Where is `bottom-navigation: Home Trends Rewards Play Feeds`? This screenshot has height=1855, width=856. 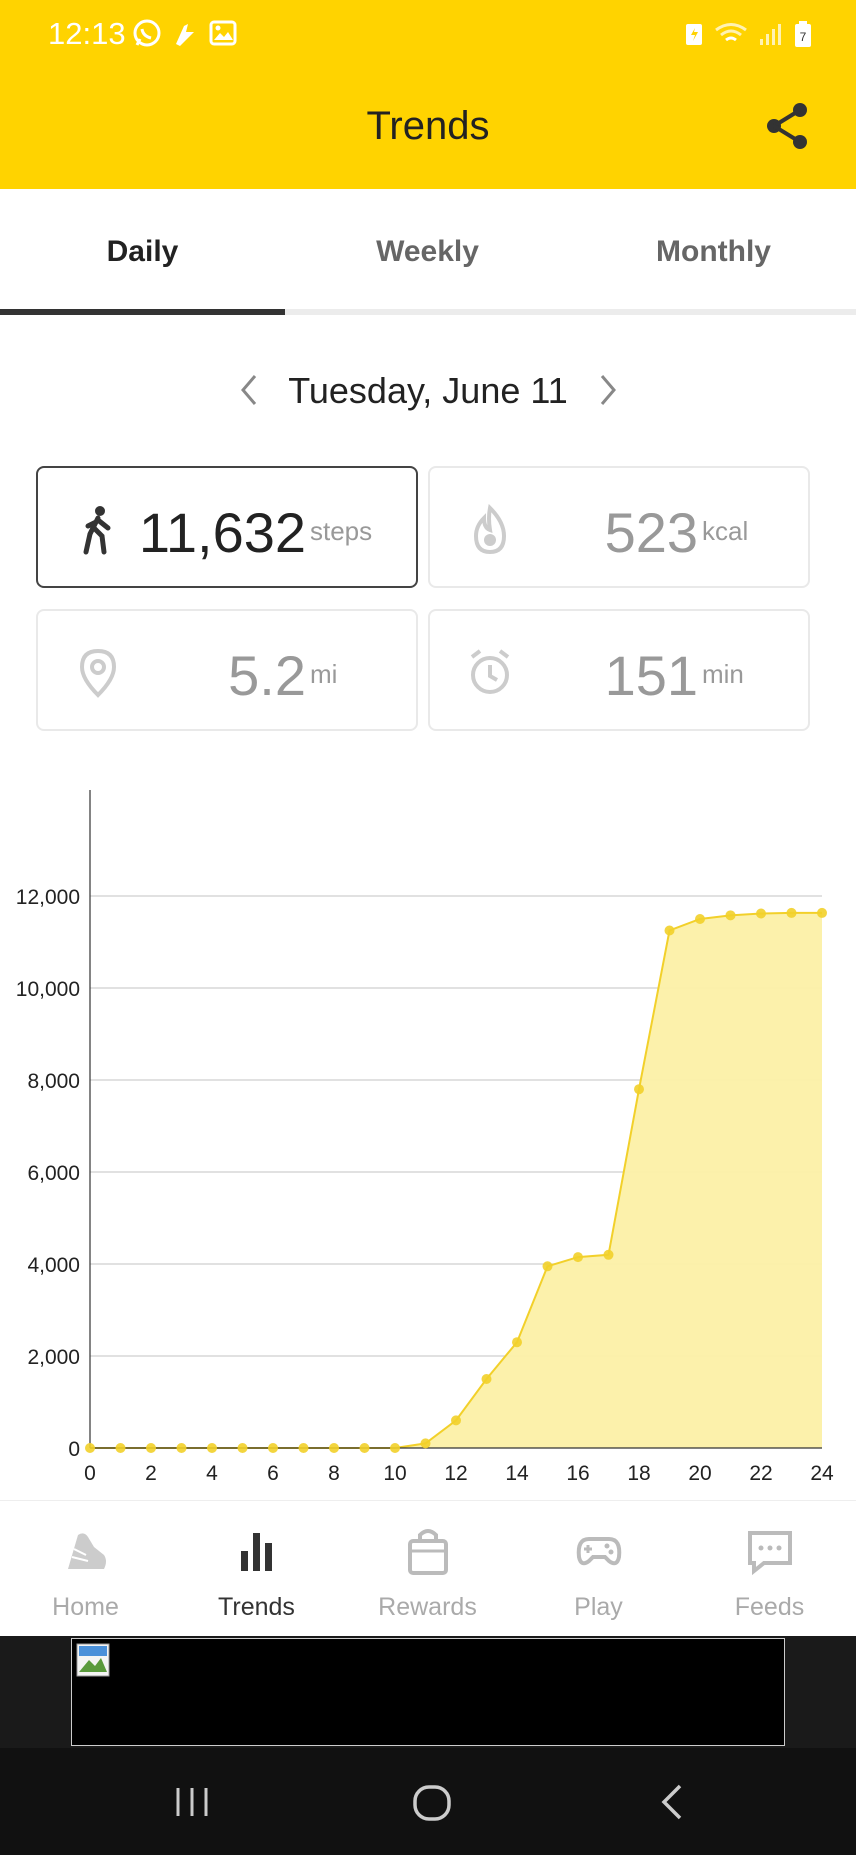
bottom-navigation: Home Trends Rewards Play Feeds is located at coordinates (428, 1568).